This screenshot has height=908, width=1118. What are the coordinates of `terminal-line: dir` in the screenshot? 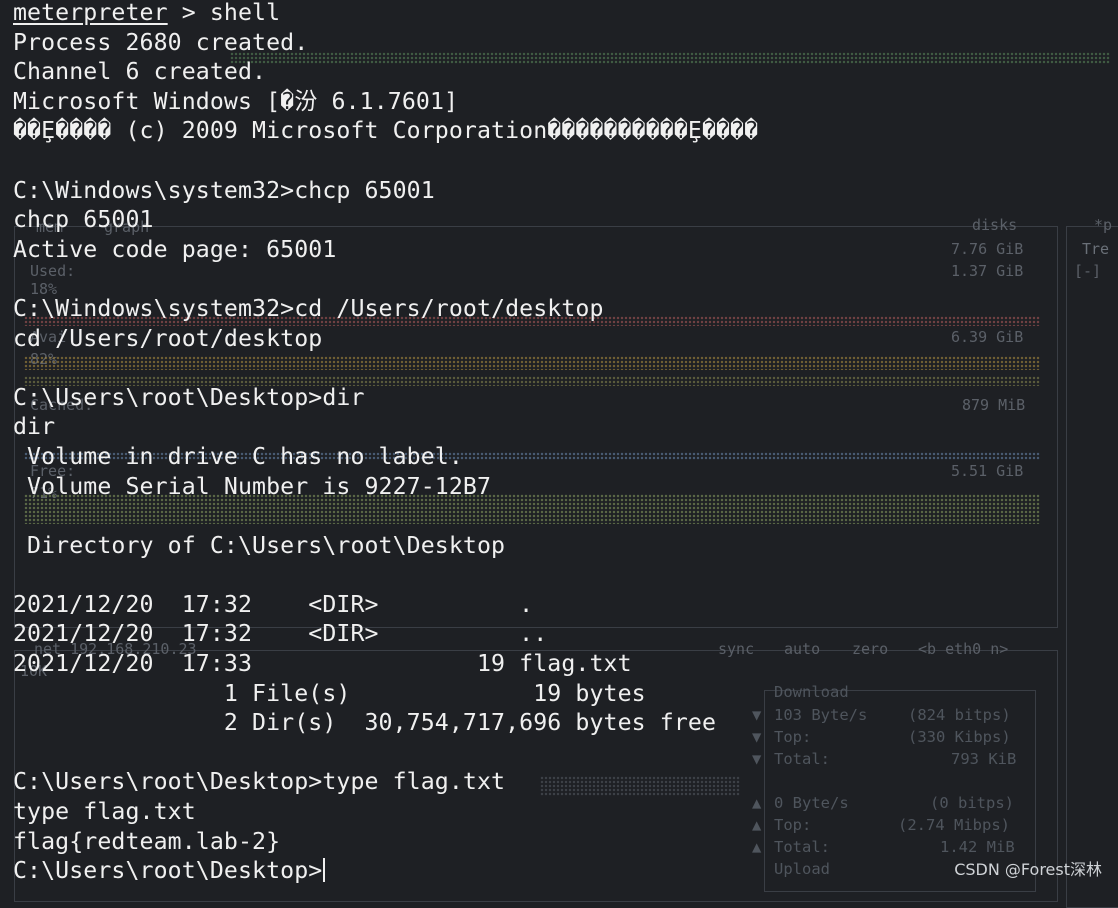 It's located at (34, 427).